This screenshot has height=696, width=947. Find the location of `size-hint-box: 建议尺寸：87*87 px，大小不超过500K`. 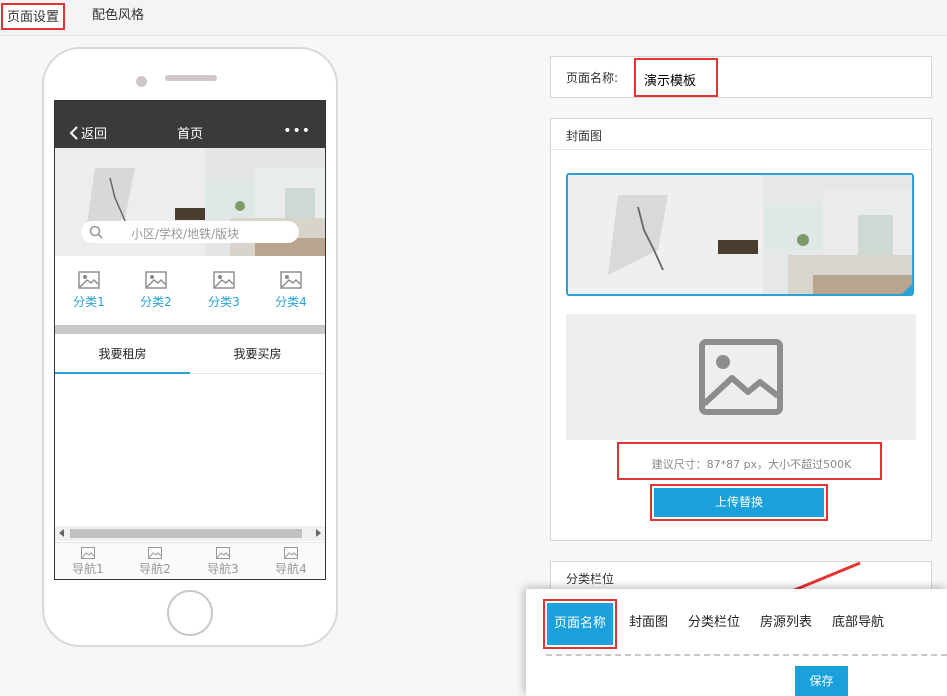

size-hint-box: 建议尺寸：87*87 px，大小不超过500K is located at coordinates (749, 461).